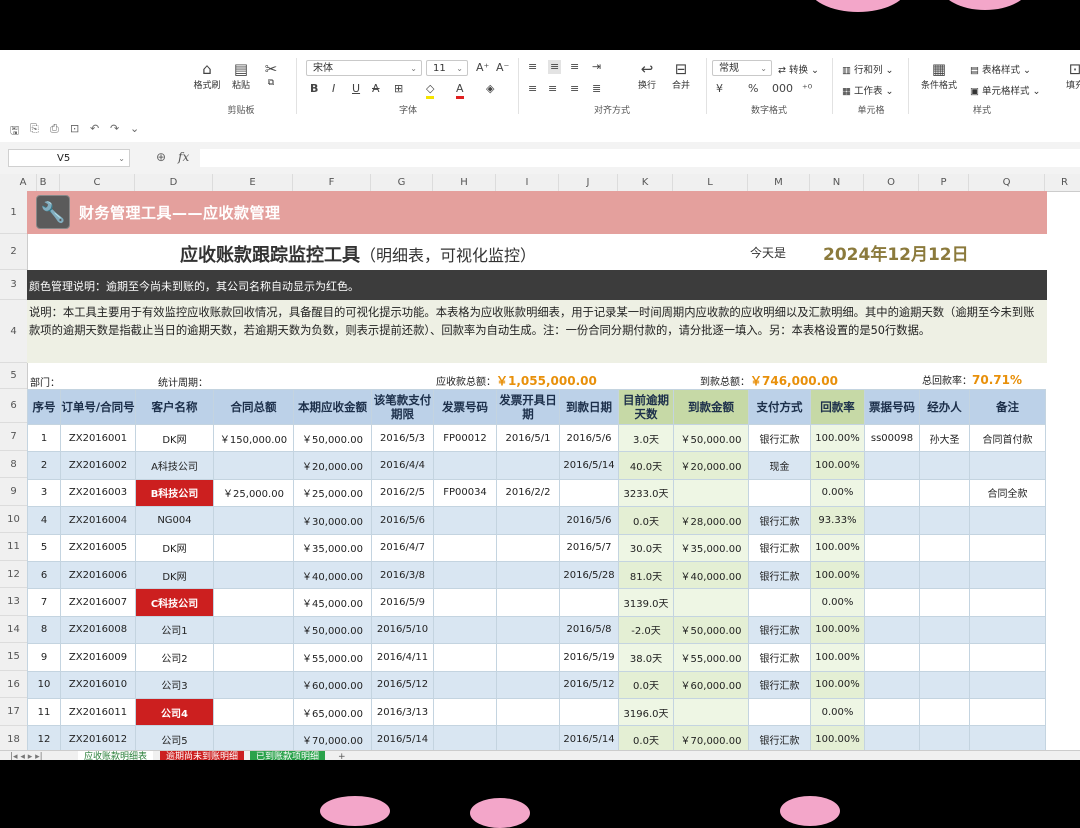  What do you see at coordinates (13, 712) in the screenshot?
I see `row-header: 17` at bounding box center [13, 712].